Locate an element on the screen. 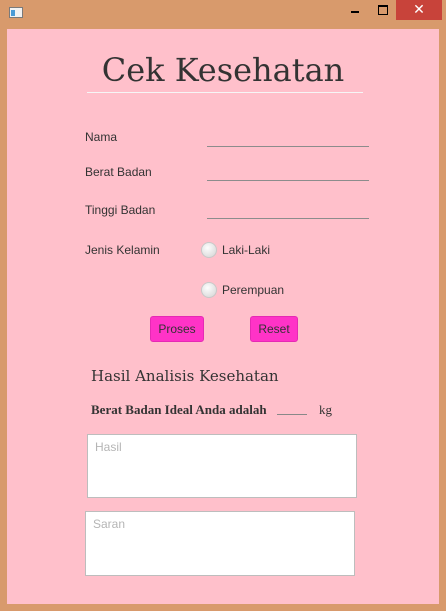  hasil-section-title: Hasil Analisis Kesehatan is located at coordinates (185, 376).